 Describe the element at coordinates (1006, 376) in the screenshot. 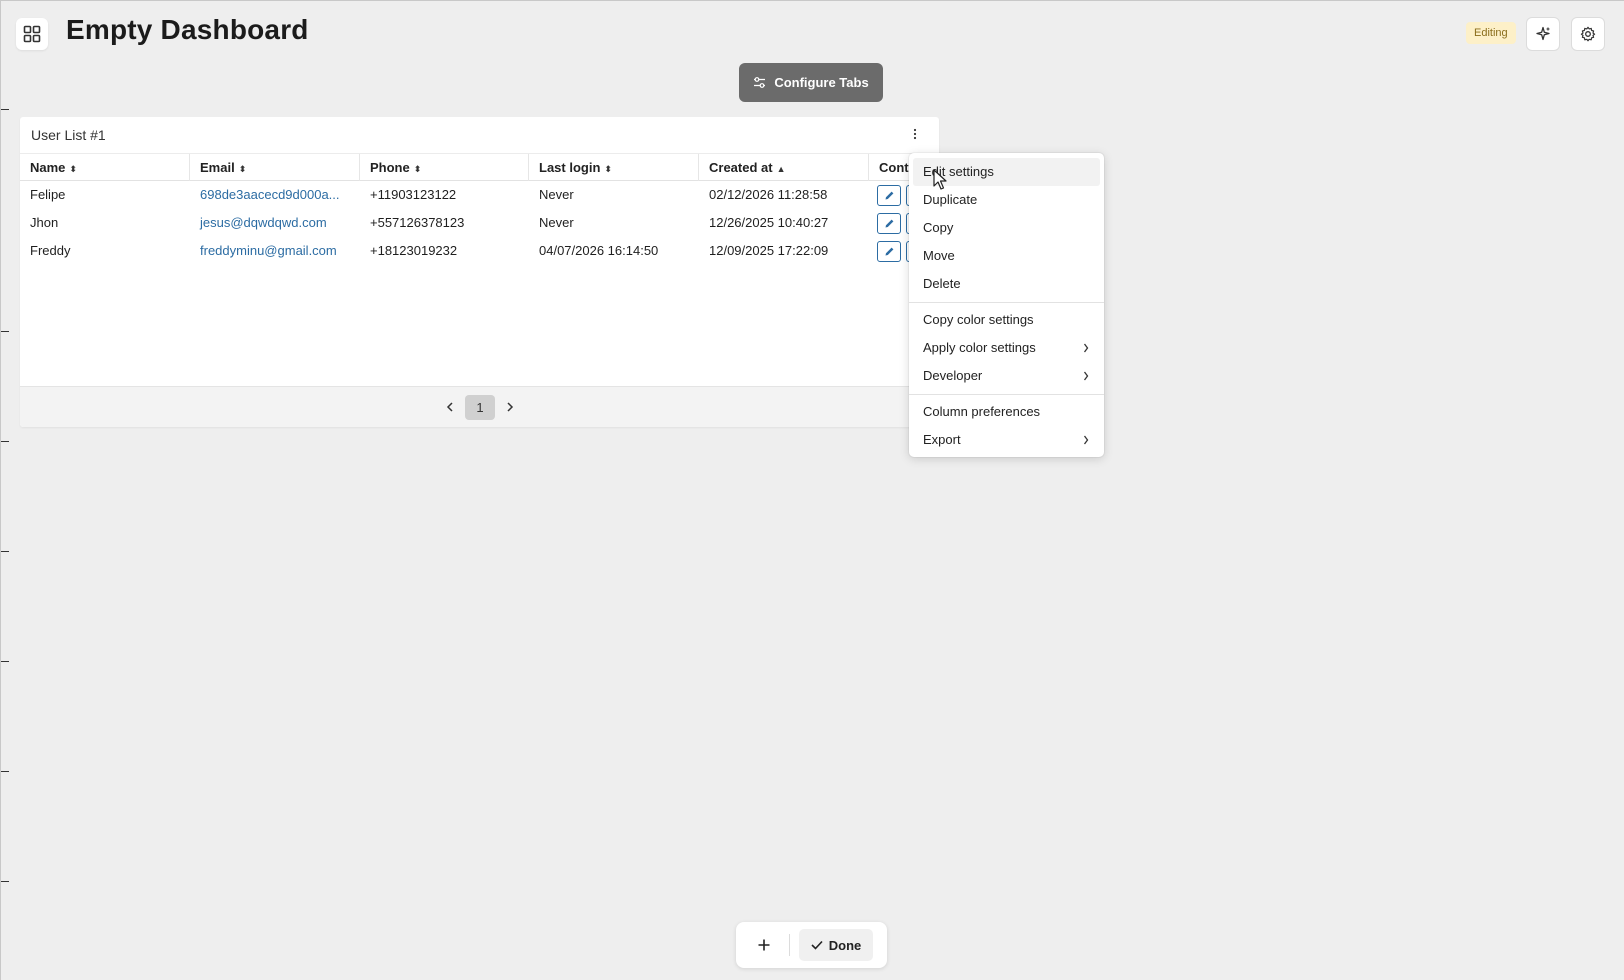

I see `menu-item-developer: Developer` at that location.